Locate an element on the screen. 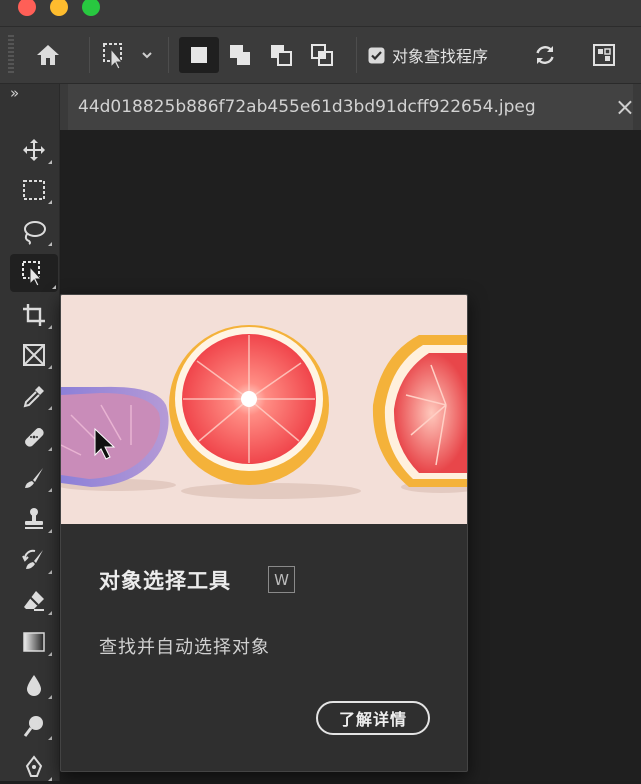 Image resolution: width=641 pixels, height=784 pixels. blur-tool is located at coordinates (34, 685).